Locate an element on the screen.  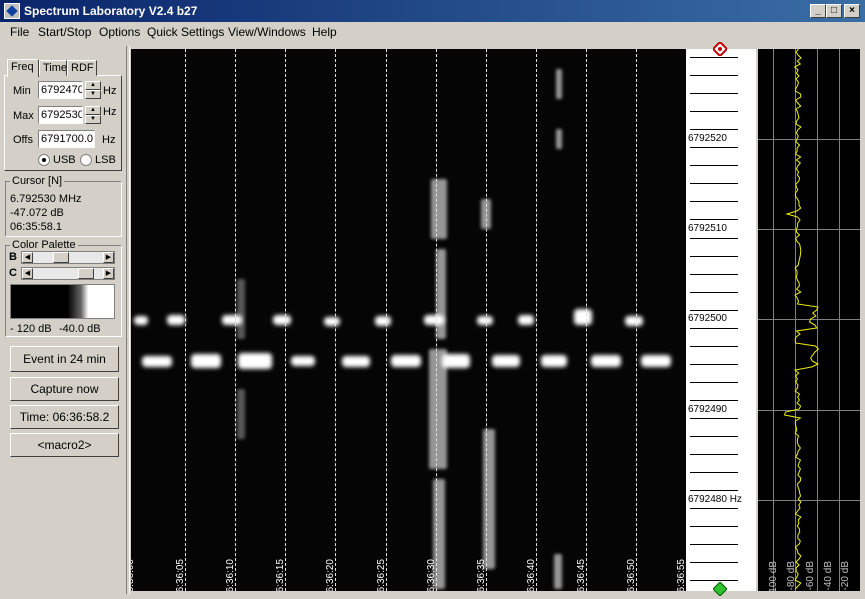
cursor-freq: 6.792530 MHz is located at coordinates (46, 199).